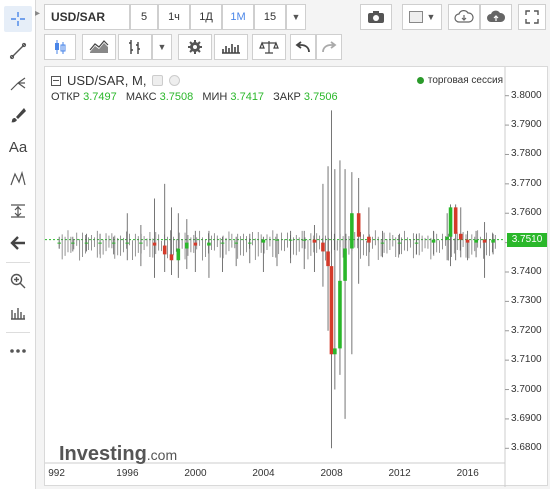 This screenshot has height=489, width=550. I want to click on indicators-button, so click(135, 47).